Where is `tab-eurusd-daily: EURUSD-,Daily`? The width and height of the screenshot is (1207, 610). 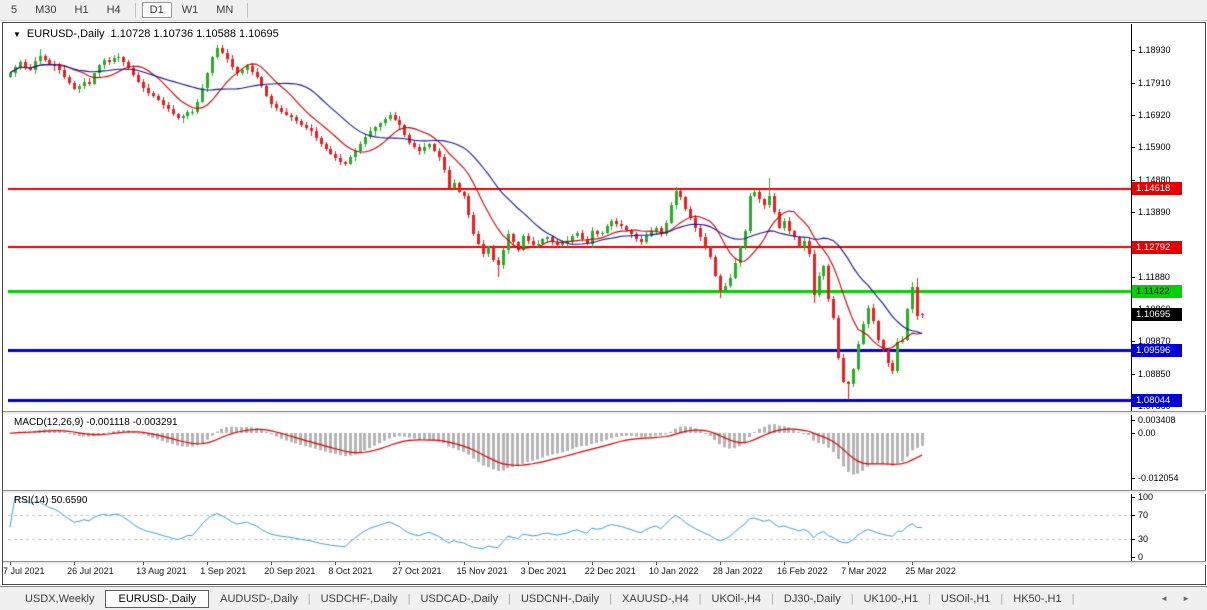 tab-eurusd-daily: EURUSD-,Daily is located at coordinates (157, 598).